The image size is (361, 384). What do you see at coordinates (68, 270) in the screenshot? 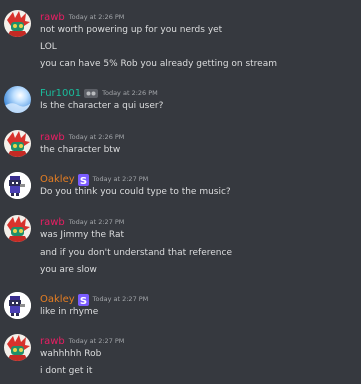
I see `message-text: you are slow` at bounding box center [68, 270].